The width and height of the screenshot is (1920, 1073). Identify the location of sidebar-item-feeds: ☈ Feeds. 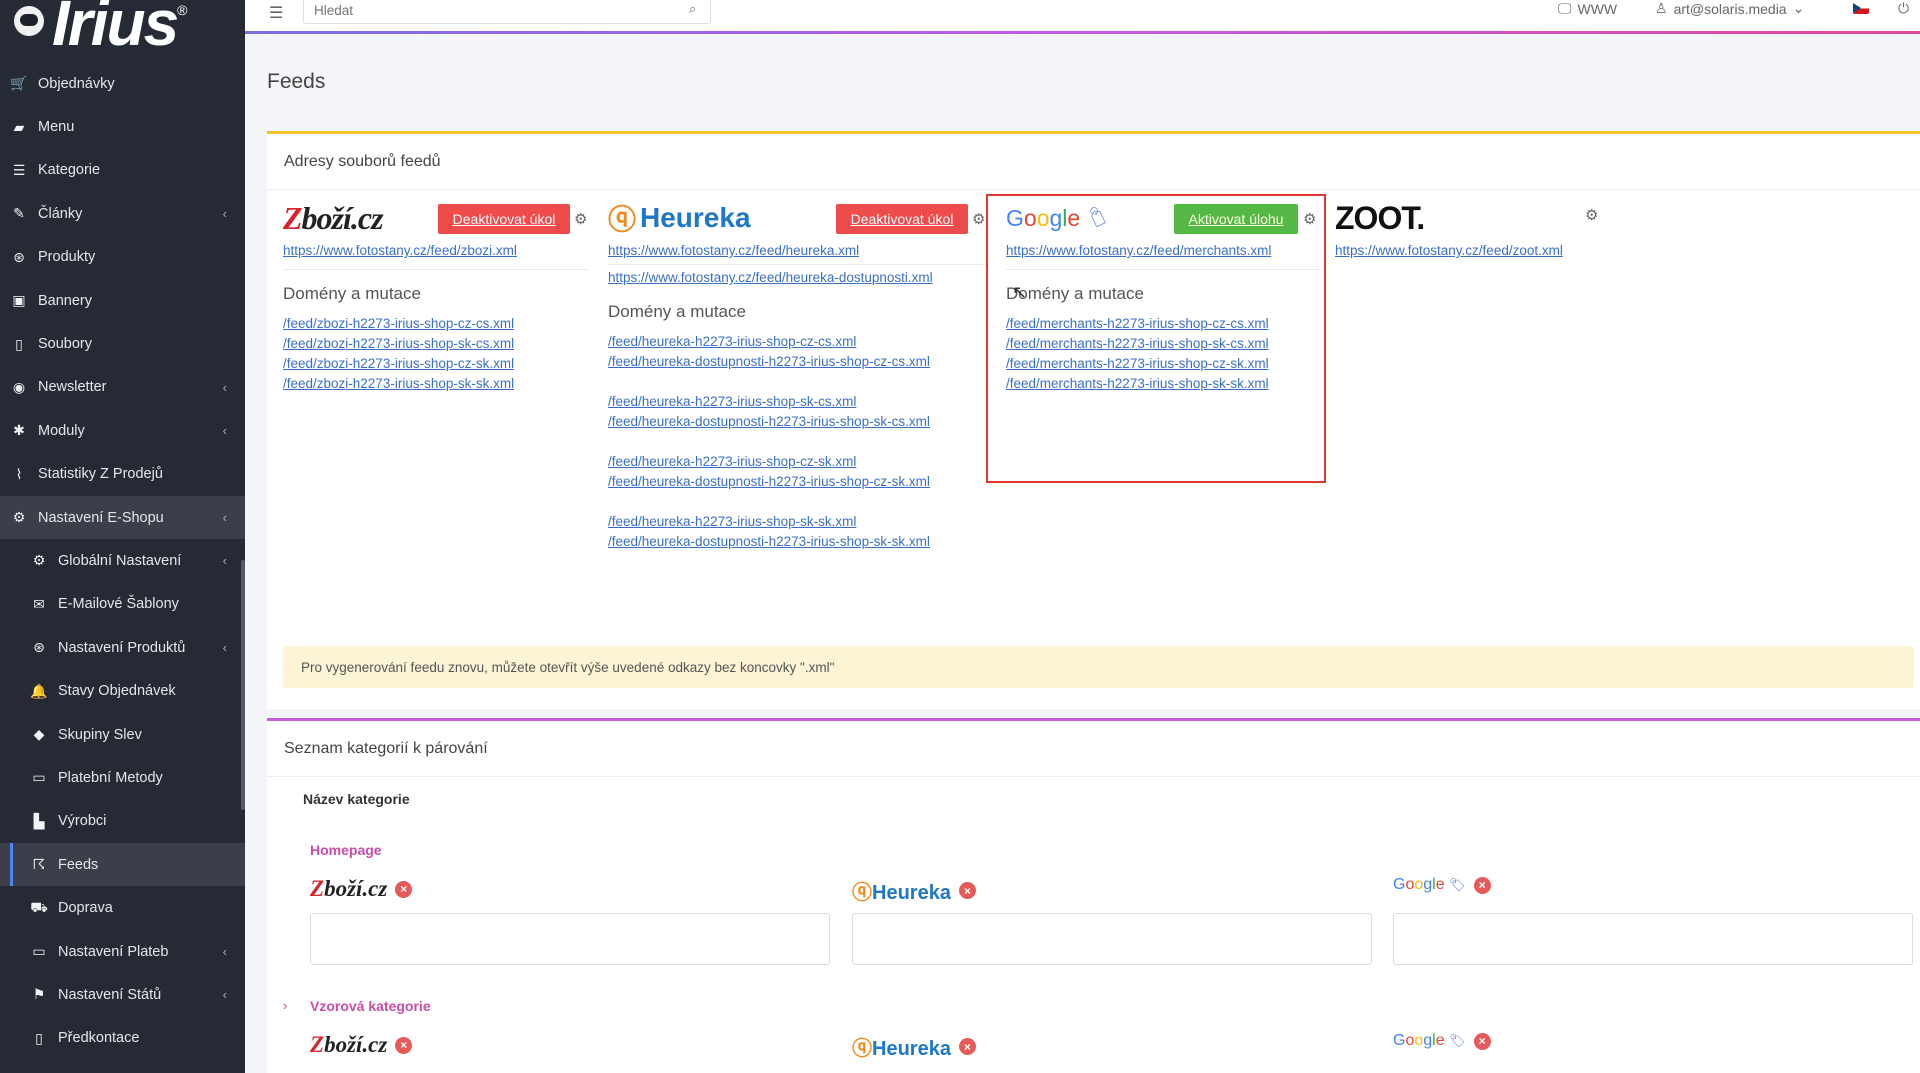
(122, 865).